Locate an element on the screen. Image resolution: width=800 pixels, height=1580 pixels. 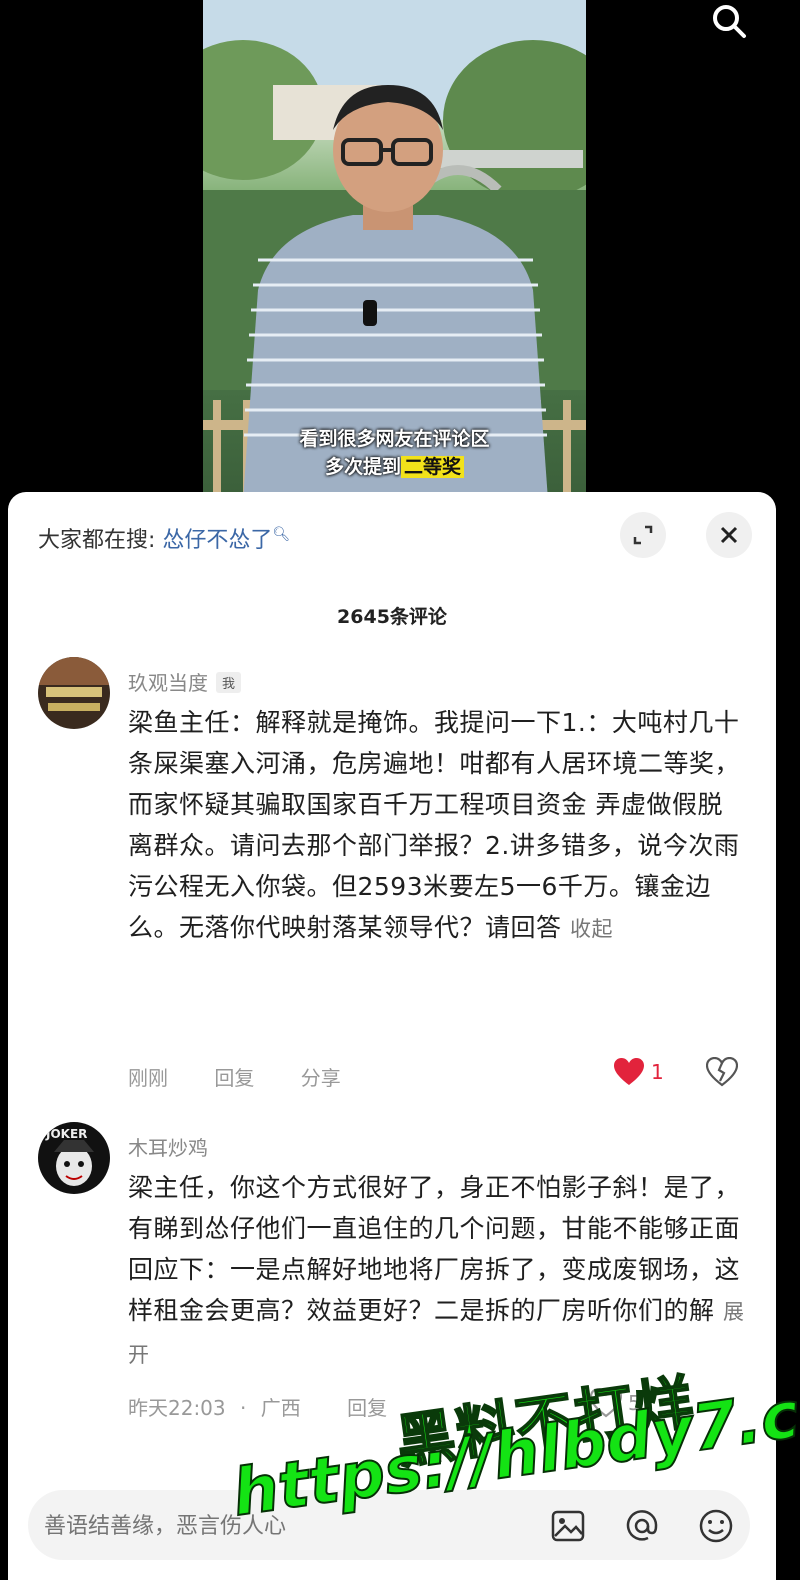
image-button is located at coordinates (568, 1526).